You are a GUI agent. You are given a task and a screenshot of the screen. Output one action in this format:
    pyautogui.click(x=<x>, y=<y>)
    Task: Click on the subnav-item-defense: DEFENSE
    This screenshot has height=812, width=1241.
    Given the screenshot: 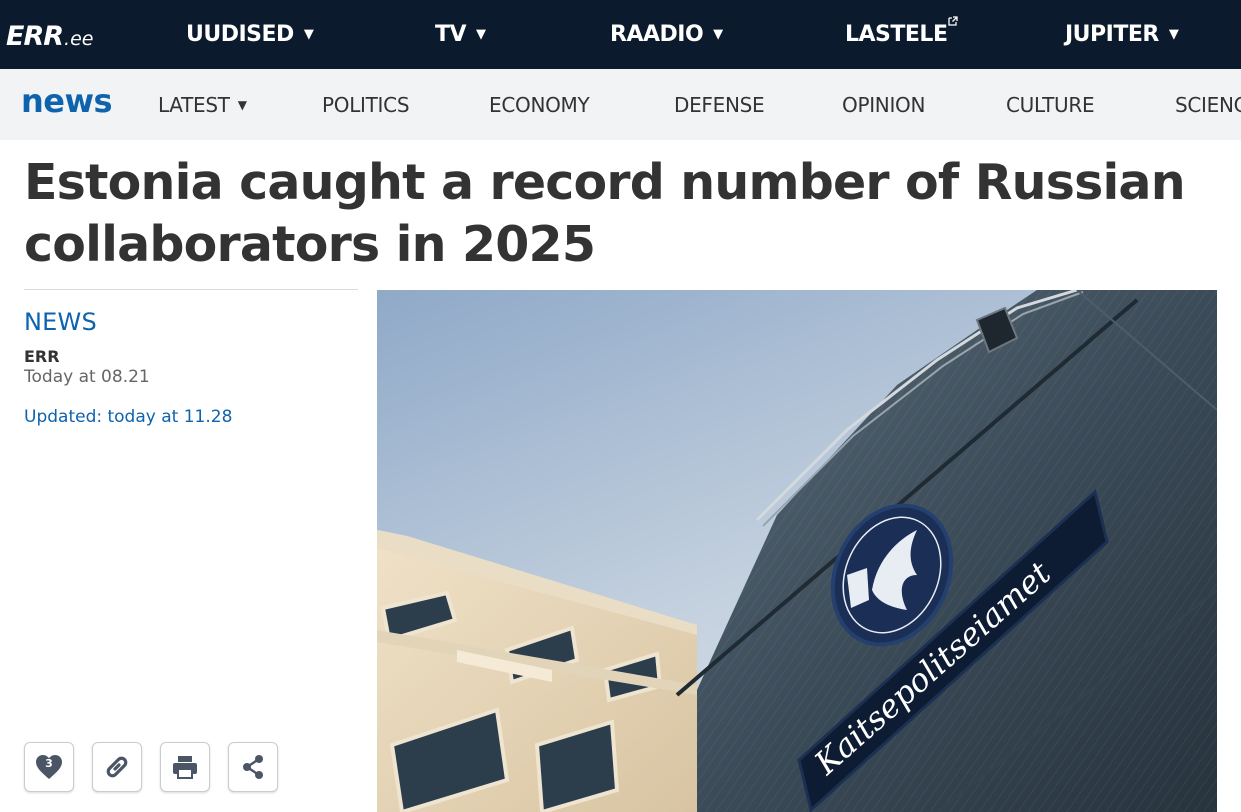 What is the action you would take?
    pyautogui.click(x=719, y=104)
    